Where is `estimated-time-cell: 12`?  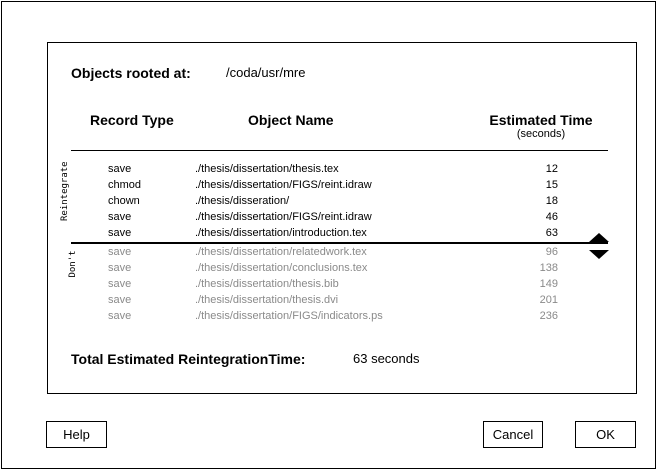 estimated-time-cell: 12 is located at coordinates (551, 169).